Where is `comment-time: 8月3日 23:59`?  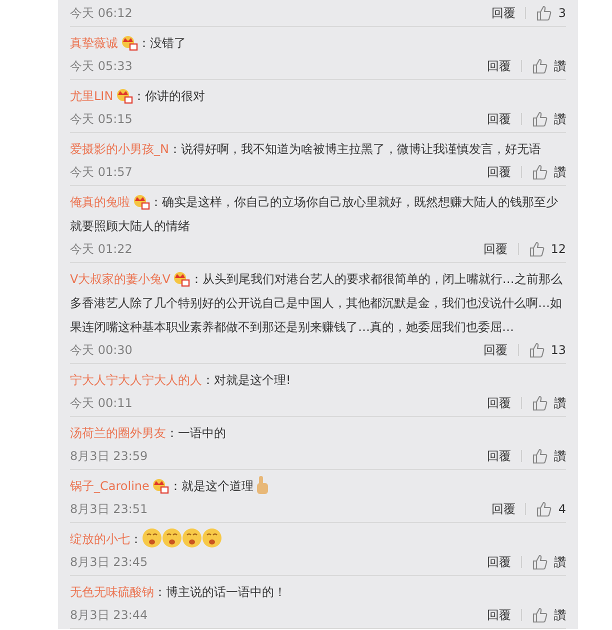 comment-time: 8月3日 23:59 is located at coordinates (109, 456).